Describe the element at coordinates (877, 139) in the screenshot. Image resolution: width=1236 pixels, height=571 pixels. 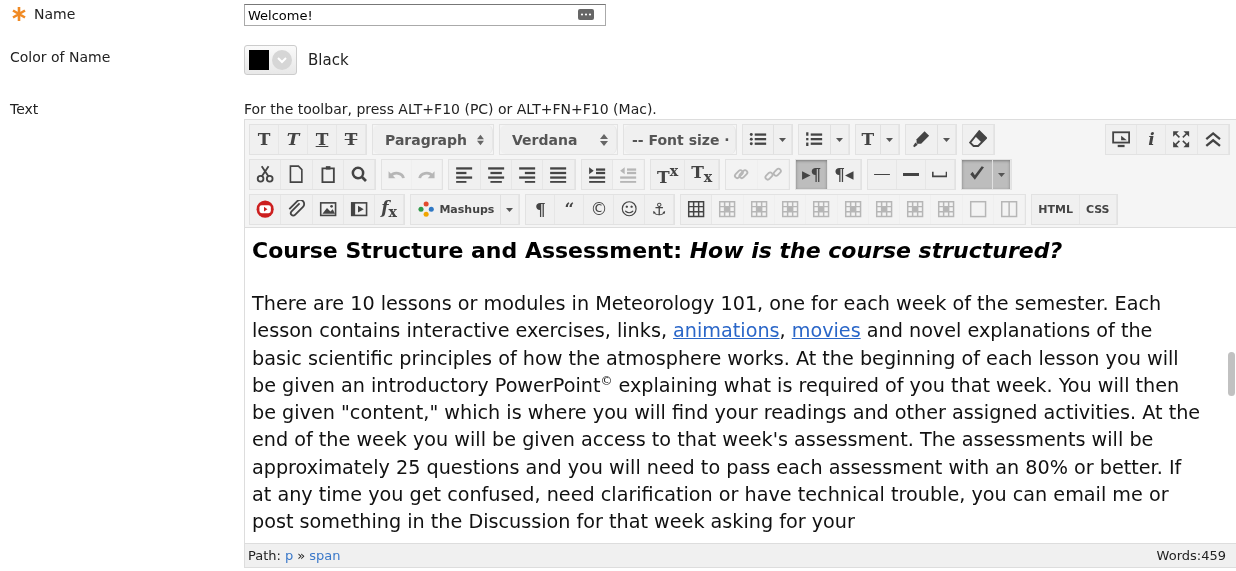
I see `toolbar-dropdown-button: T` at that location.